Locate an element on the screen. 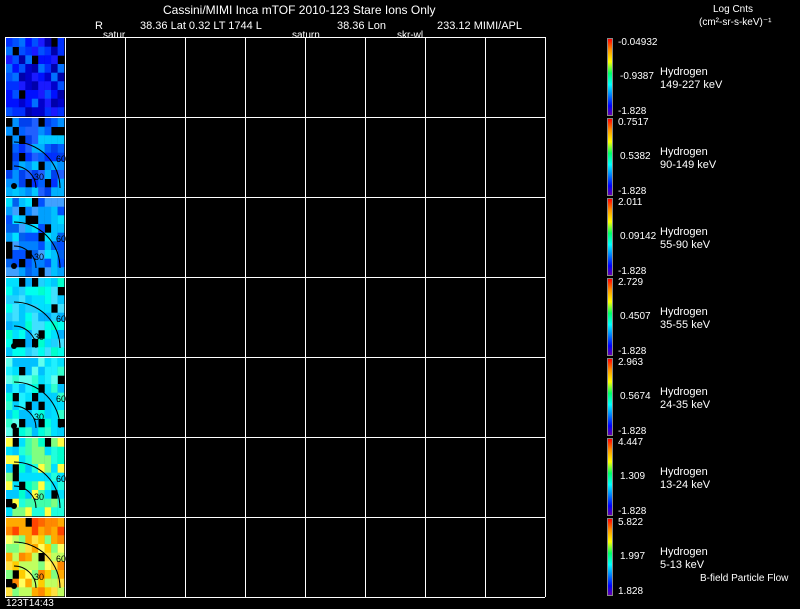 The width and height of the screenshot is (800, 609). colorbar-max-label: 0.7517 is located at coordinates (633, 122).